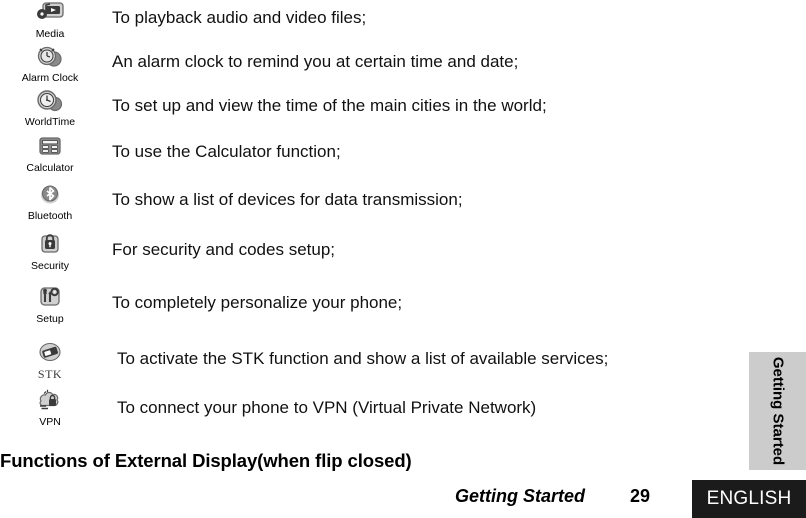 This screenshot has height=518, width=806. I want to click on feature-row: Security For security and codes setup;, so click(167, 252).